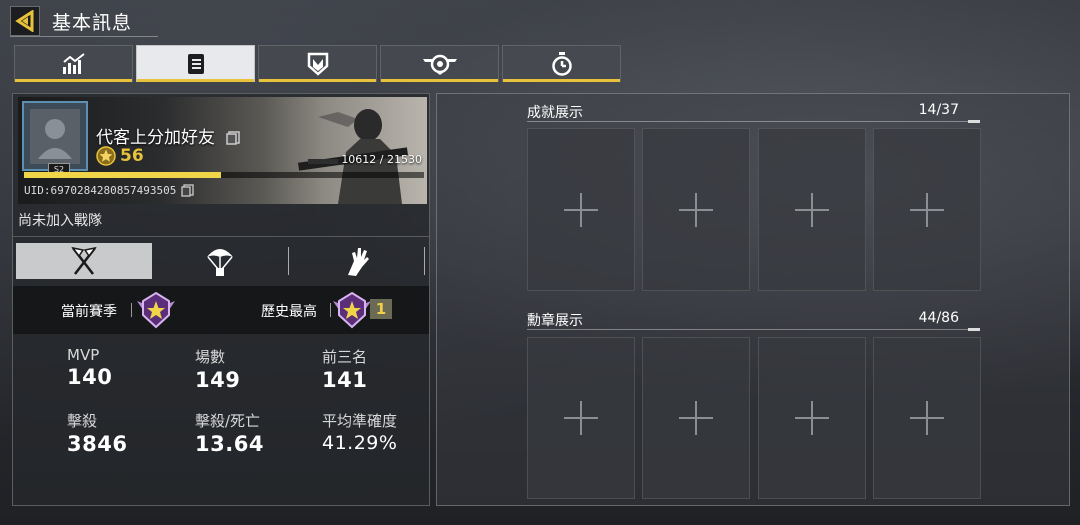 This screenshot has width=1080, height=525. What do you see at coordinates (555, 321) in the screenshot?
I see `medals-title: 勳章展示` at bounding box center [555, 321].